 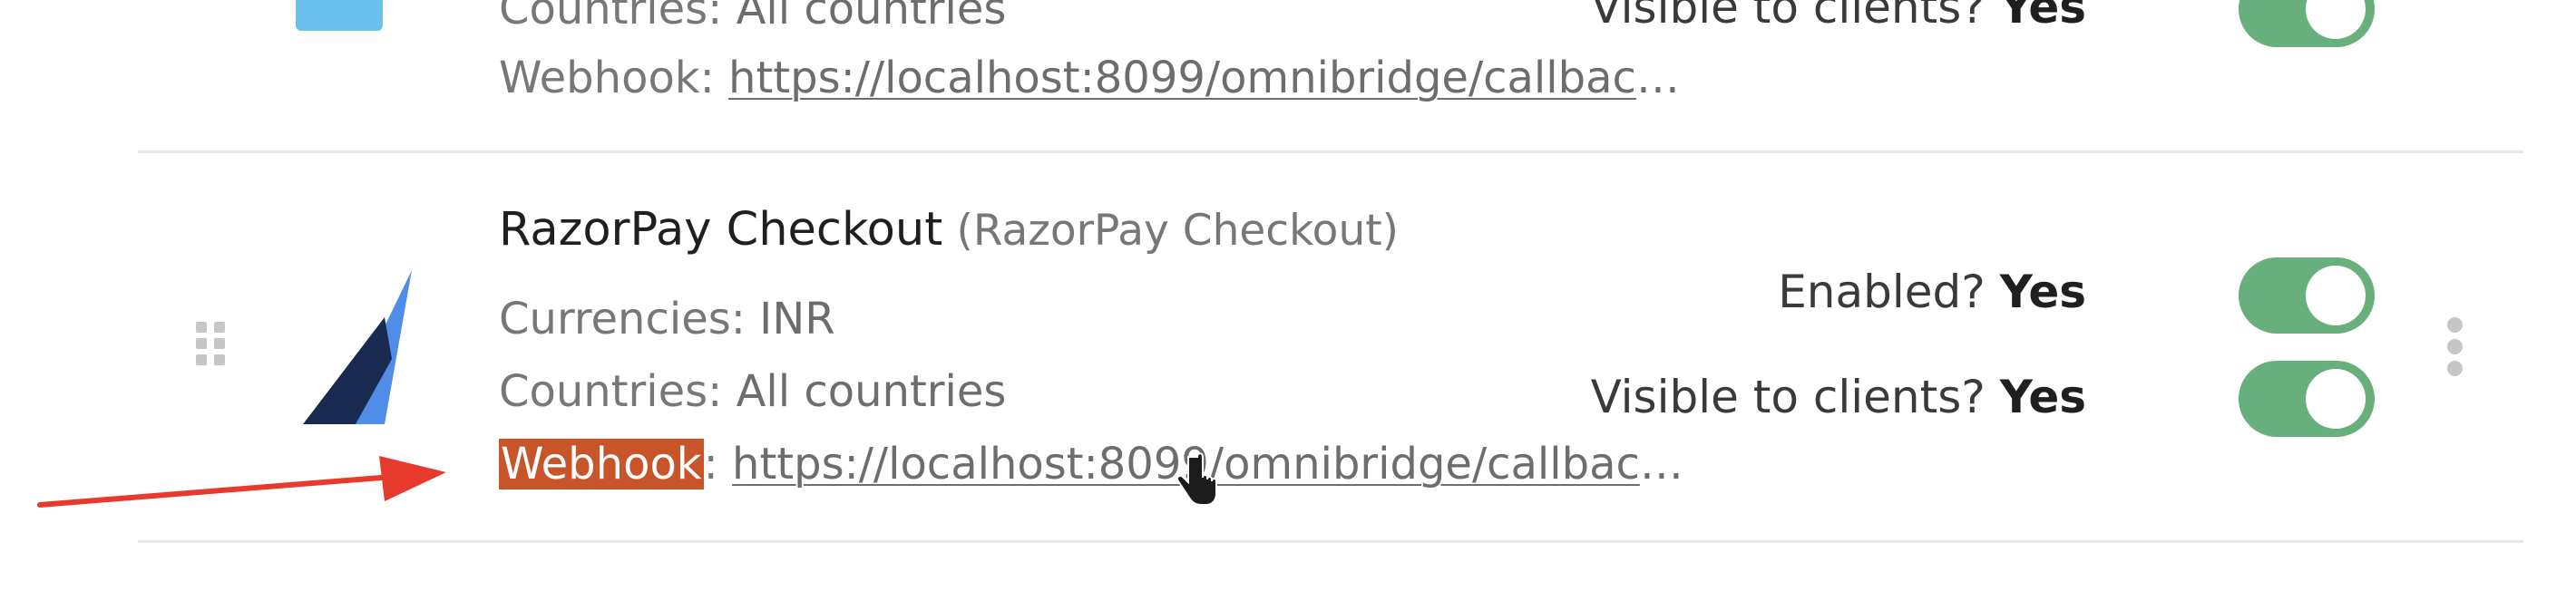 What do you see at coordinates (721, 230) in the screenshot?
I see `payment-method-name: RazorPay Checkout` at bounding box center [721, 230].